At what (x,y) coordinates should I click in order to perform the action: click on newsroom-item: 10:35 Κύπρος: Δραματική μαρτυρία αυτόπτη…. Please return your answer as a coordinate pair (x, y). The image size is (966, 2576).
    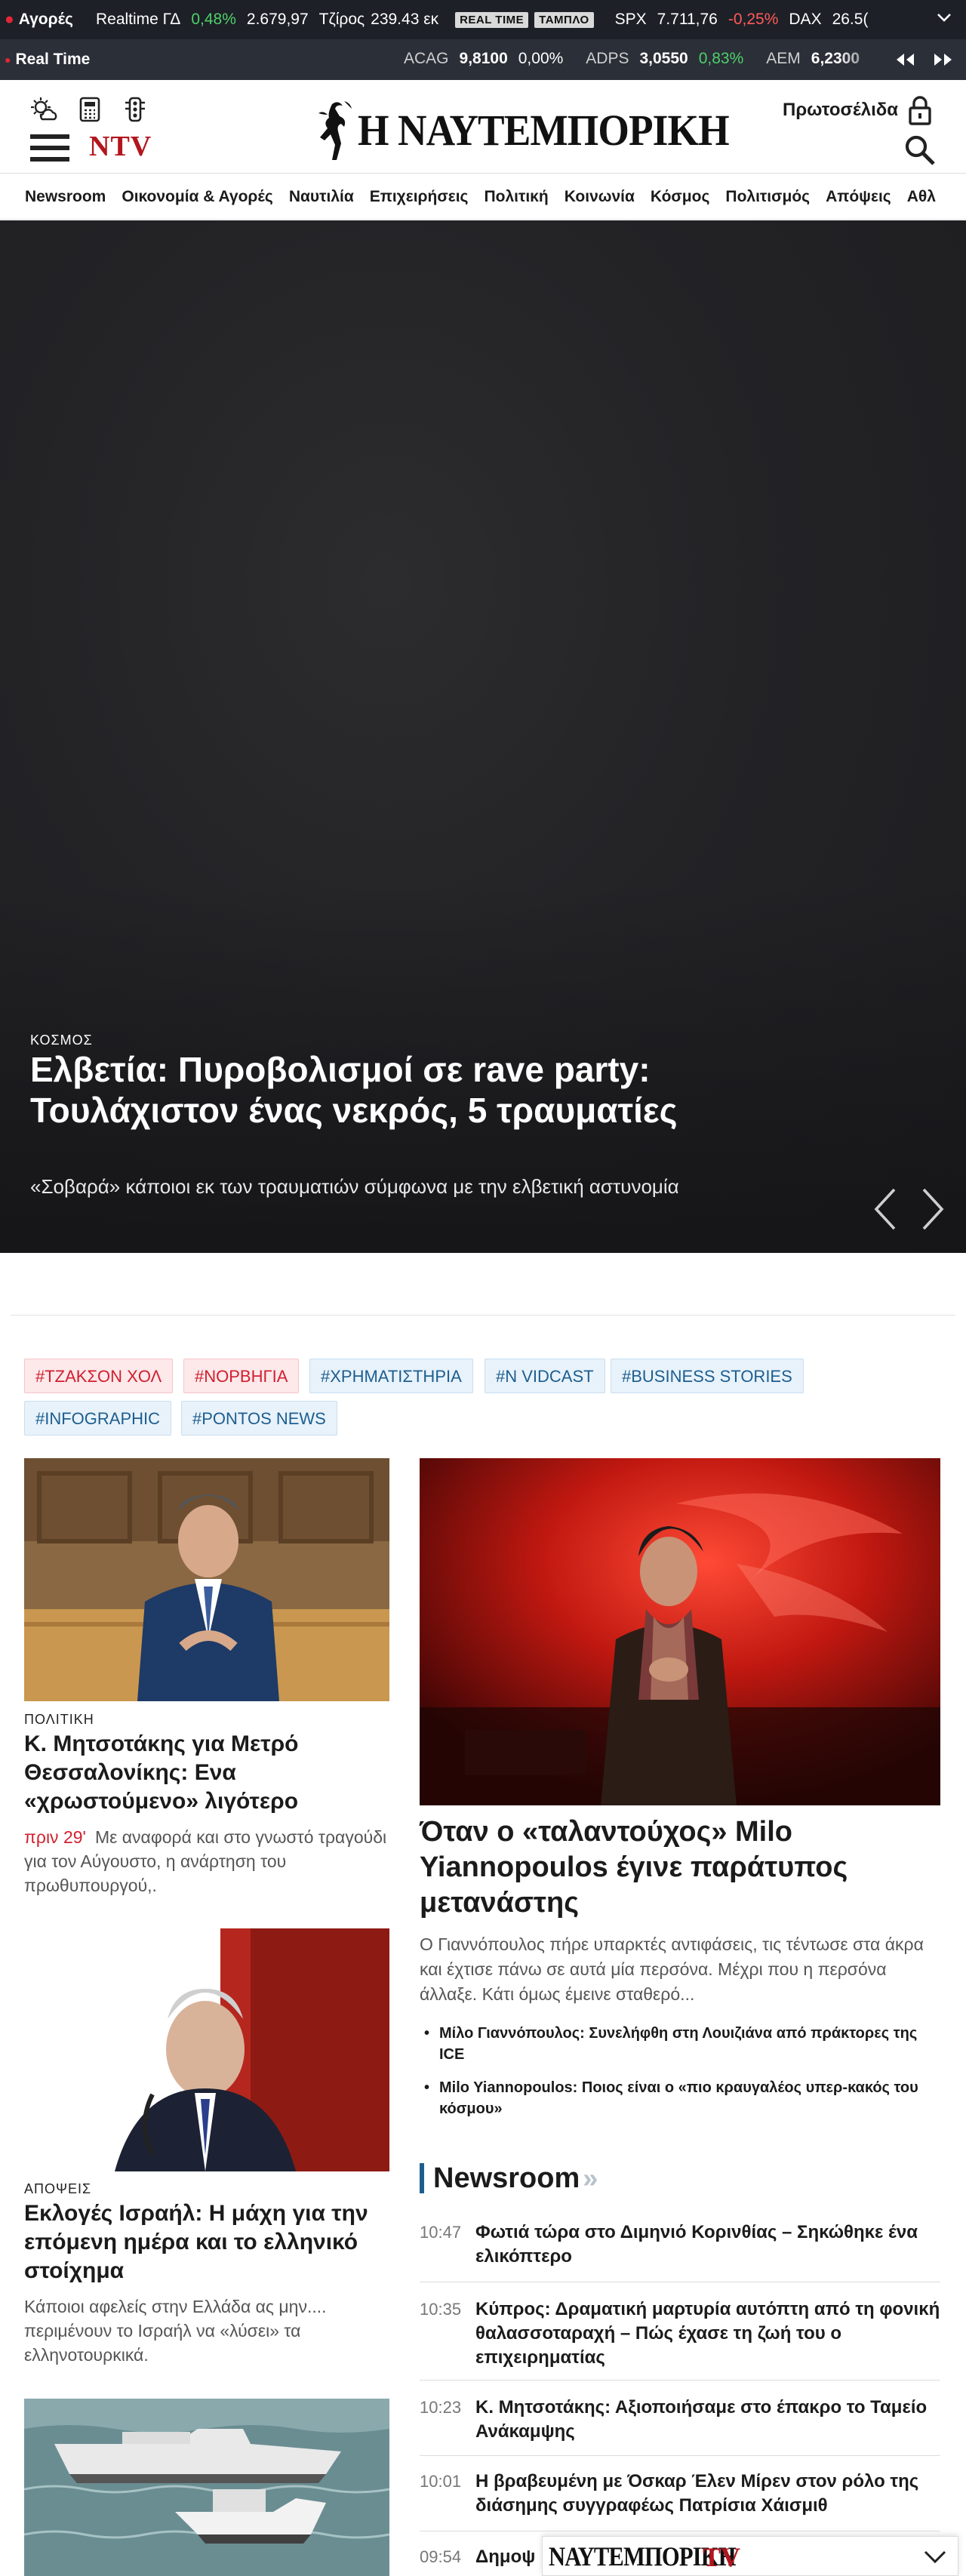
    Looking at the image, I should click on (680, 2339).